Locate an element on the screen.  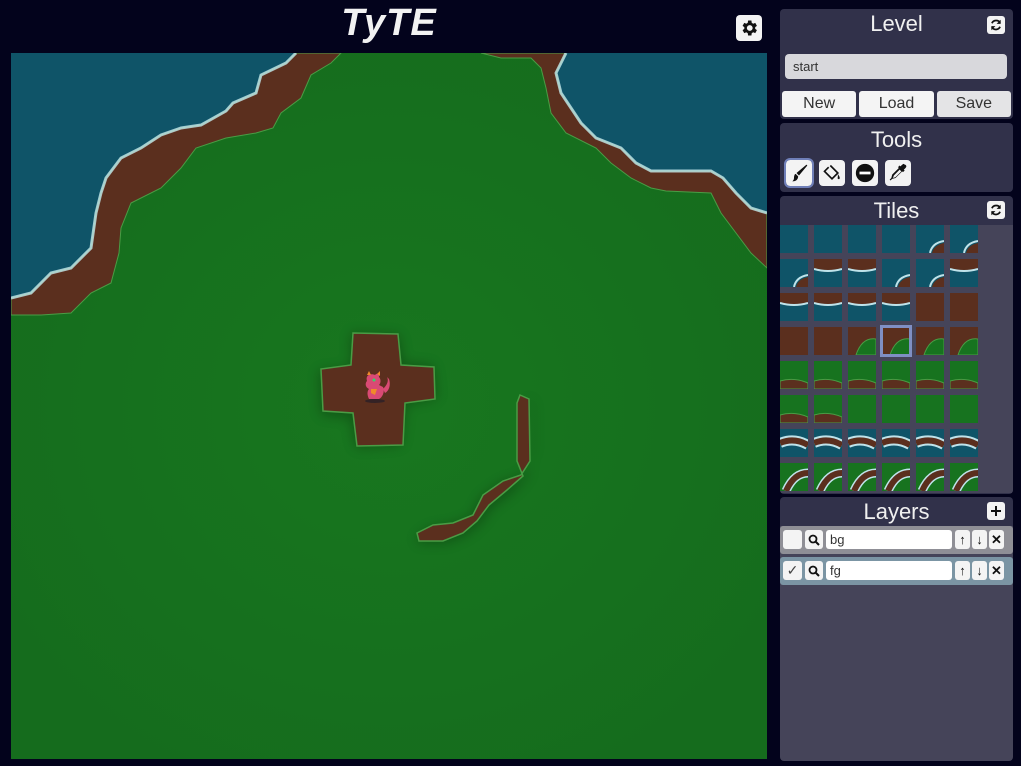
tile-water-dirt-sw is located at coordinates (794, 273).